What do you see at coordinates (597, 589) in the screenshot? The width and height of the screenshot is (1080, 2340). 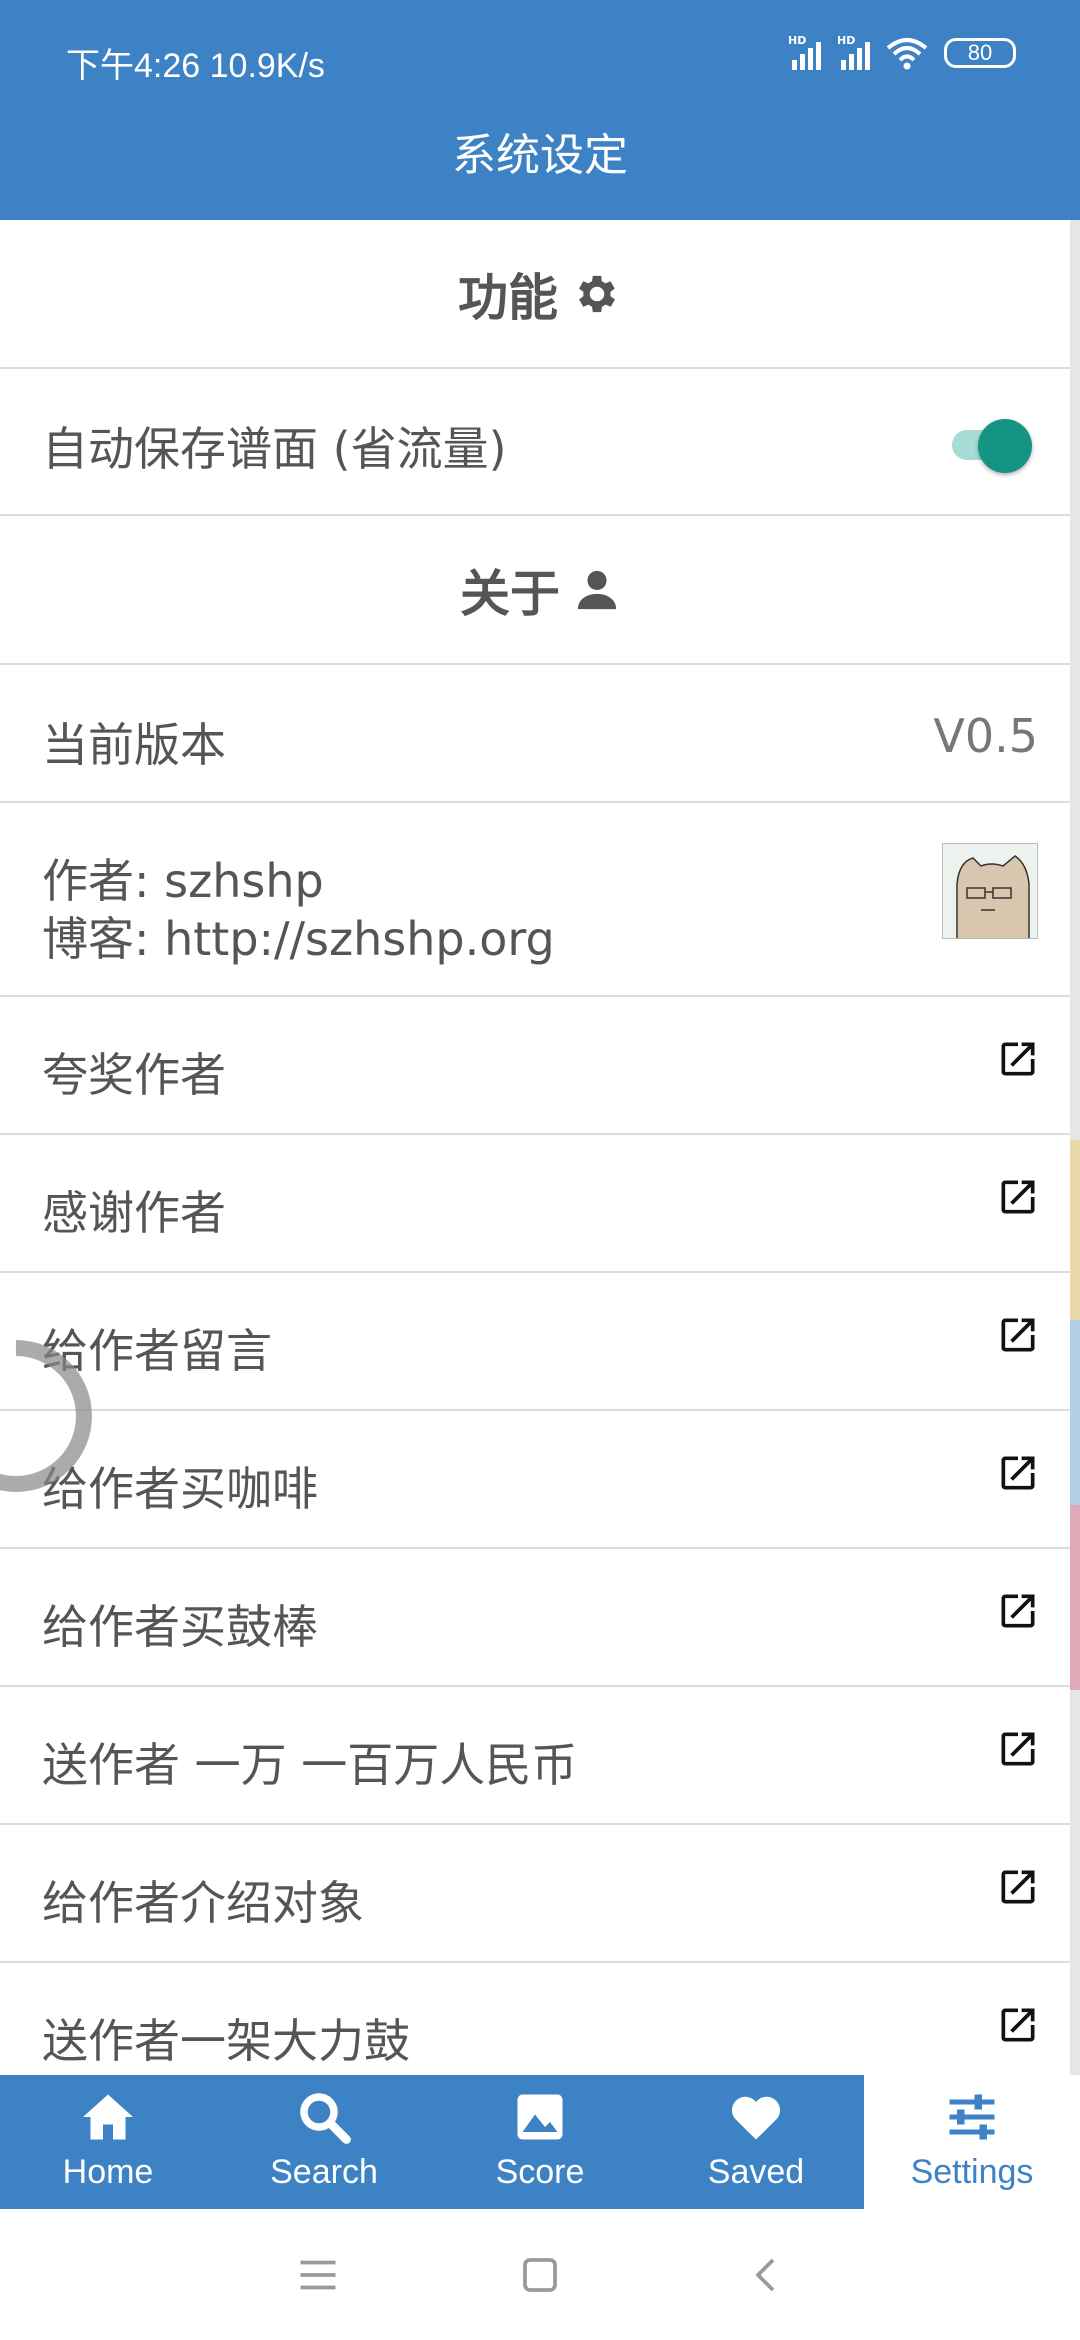 I see `person-icon` at bounding box center [597, 589].